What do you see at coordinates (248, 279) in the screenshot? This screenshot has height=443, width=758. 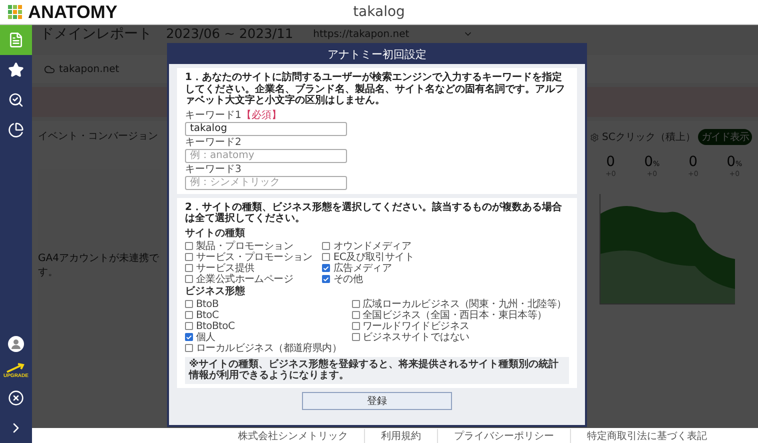 I see `checkbox-option: 企業公式ホームページ` at bounding box center [248, 279].